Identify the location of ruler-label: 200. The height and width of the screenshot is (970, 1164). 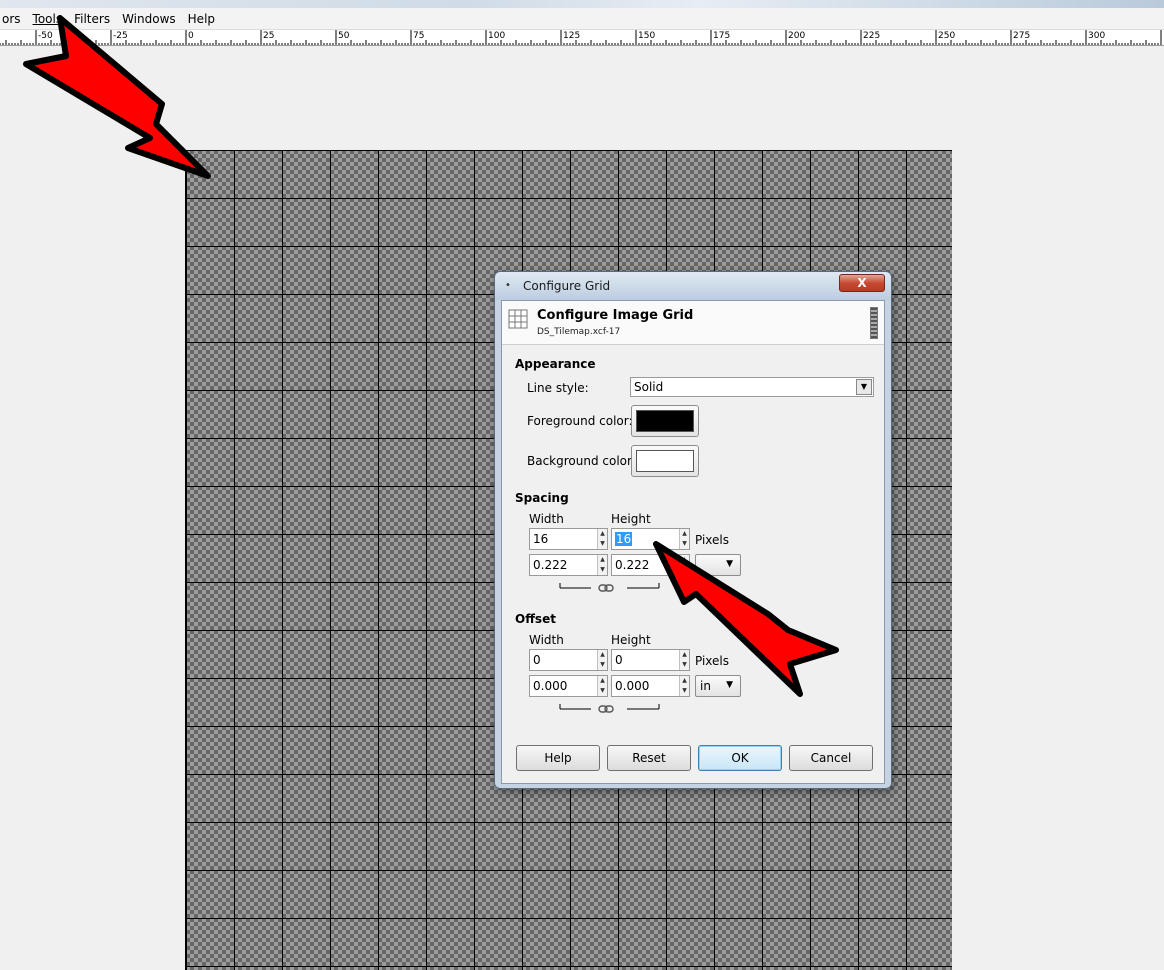
(797, 36).